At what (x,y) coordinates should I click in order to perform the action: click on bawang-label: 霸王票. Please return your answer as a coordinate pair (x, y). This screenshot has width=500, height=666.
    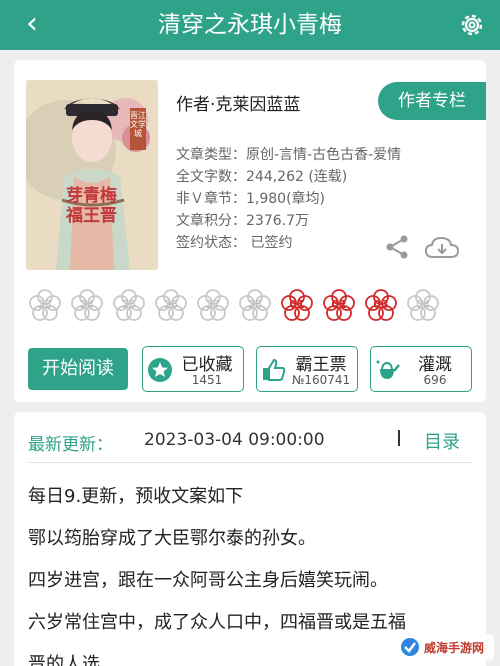
    Looking at the image, I should click on (321, 365).